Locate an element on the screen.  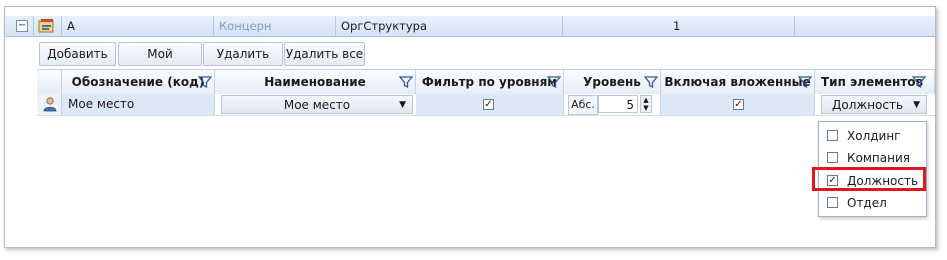
cell-filter-levels: ✓ is located at coordinates (490, 104).